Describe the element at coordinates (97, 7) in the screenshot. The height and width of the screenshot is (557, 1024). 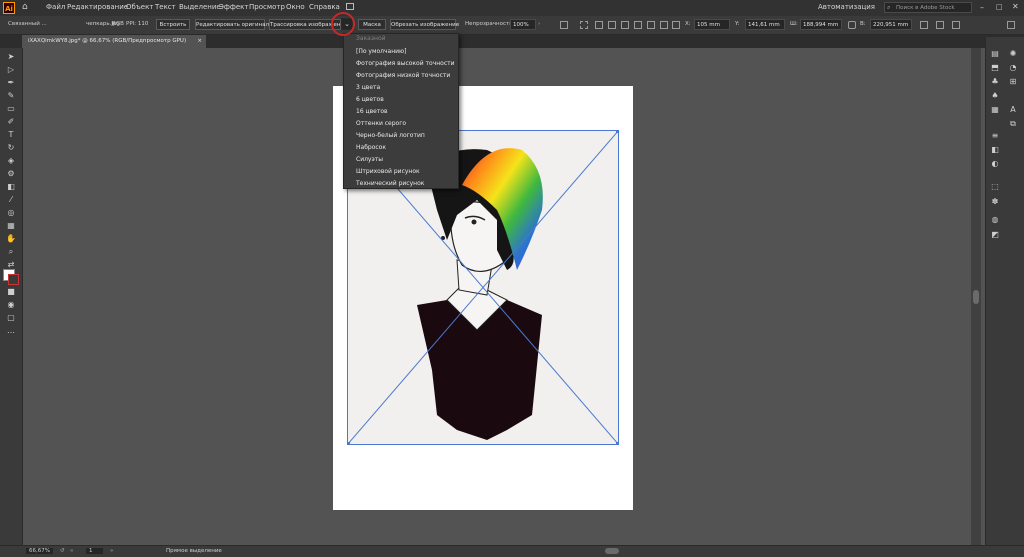
I see `menu-edit: Редактирование` at that location.